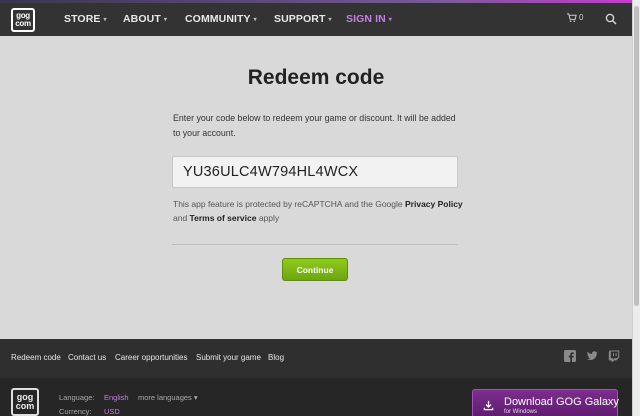 This screenshot has width=640, height=416. Describe the element at coordinates (315, 172) in the screenshot. I see `code-input` at that location.